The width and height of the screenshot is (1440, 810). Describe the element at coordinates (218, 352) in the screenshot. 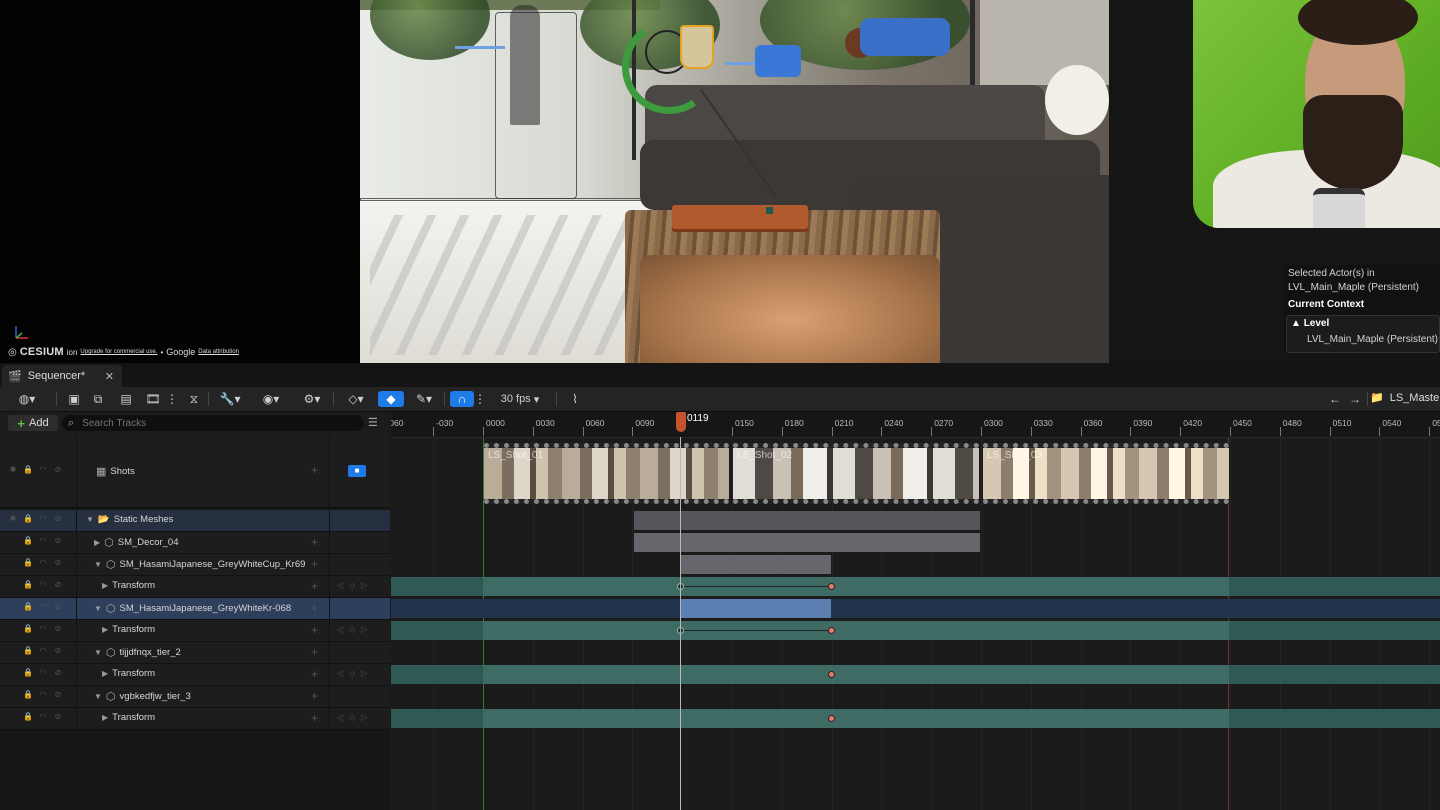

I see `data-attribution-link: Data attribution` at that location.